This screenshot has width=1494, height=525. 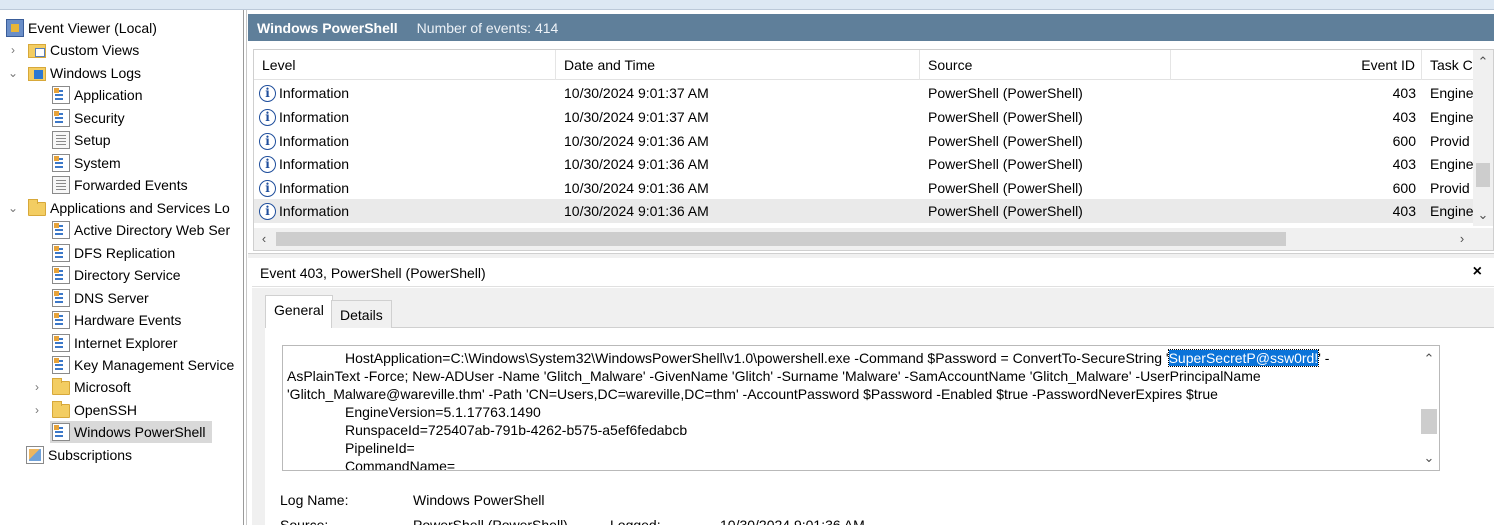 What do you see at coordinates (113, 253) in the screenshot?
I see `tree-item-dfs-replication: DFS Replication` at bounding box center [113, 253].